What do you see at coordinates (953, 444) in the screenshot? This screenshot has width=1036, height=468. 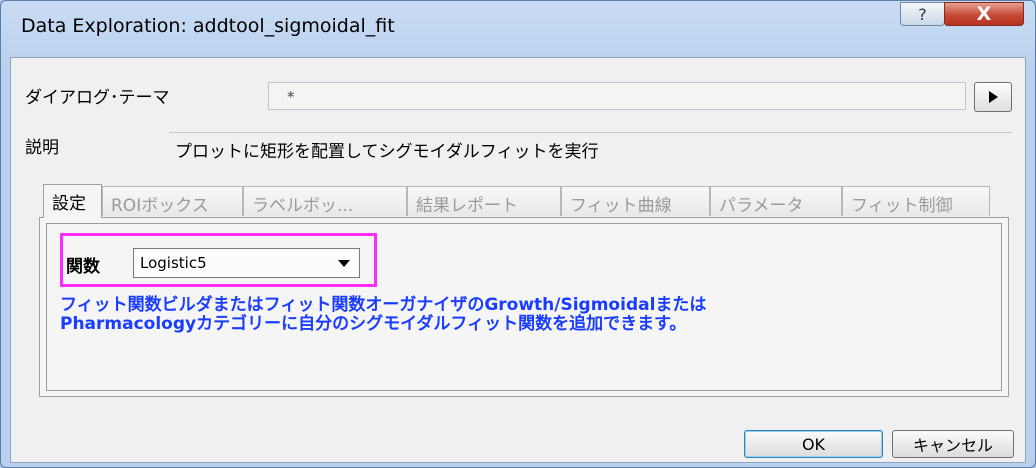 I see `cancel-button: キャンセル` at bounding box center [953, 444].